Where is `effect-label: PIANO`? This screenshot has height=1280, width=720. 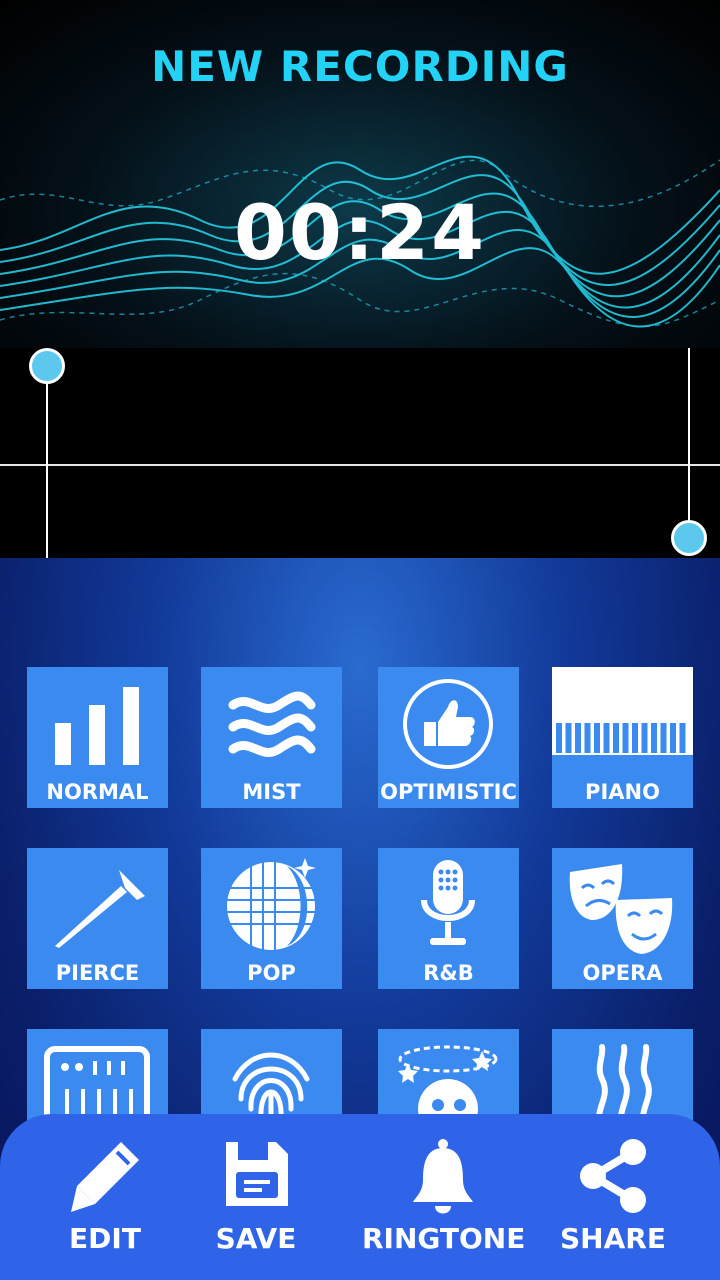
effect-label: PIANO is located at coordinates (622, 792).